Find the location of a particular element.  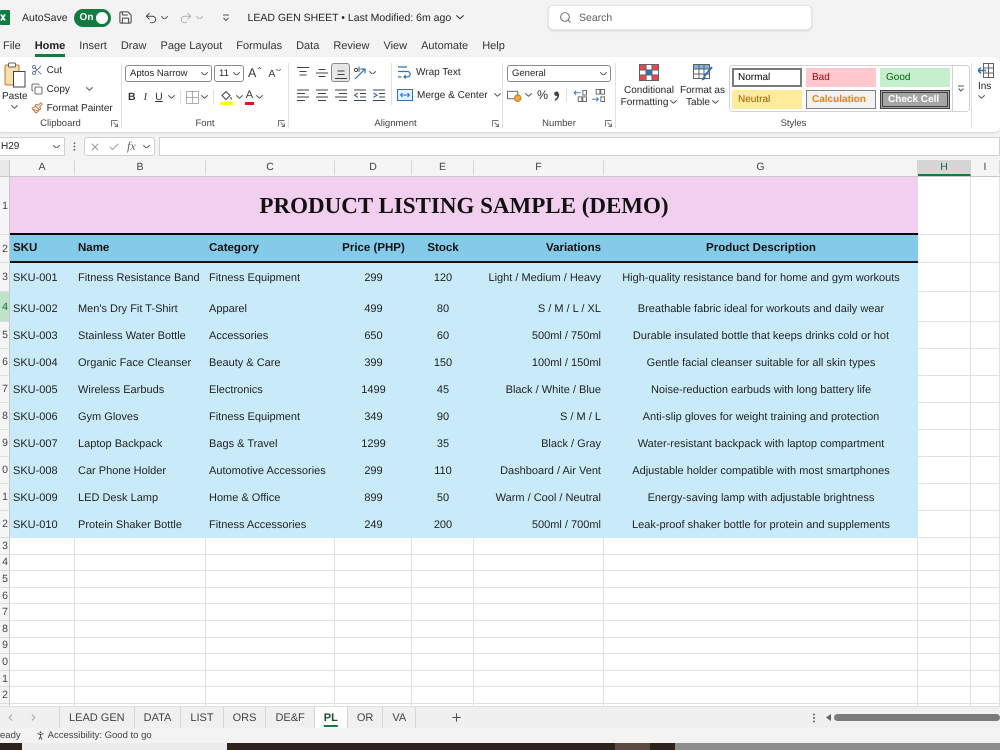

decrease-decimal-icon is located at coordinates (598, 95).